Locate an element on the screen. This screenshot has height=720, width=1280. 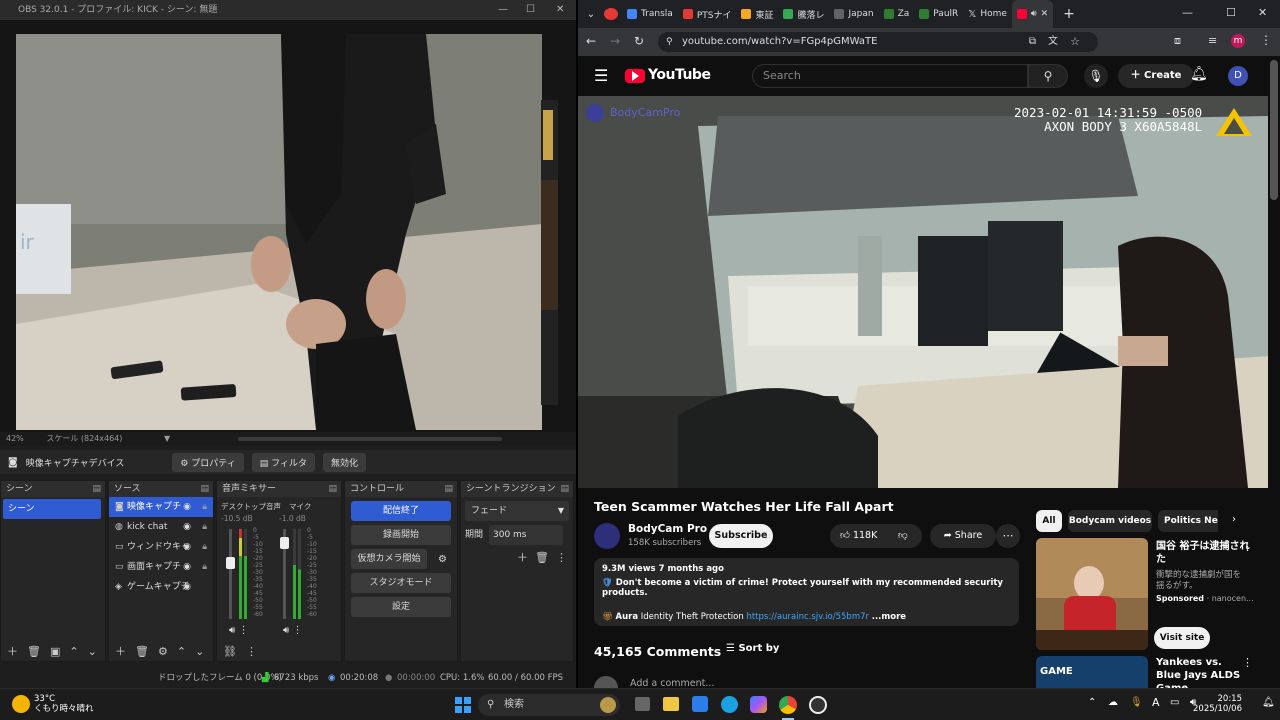
chrome-icon is located at coordinates (788, 705).